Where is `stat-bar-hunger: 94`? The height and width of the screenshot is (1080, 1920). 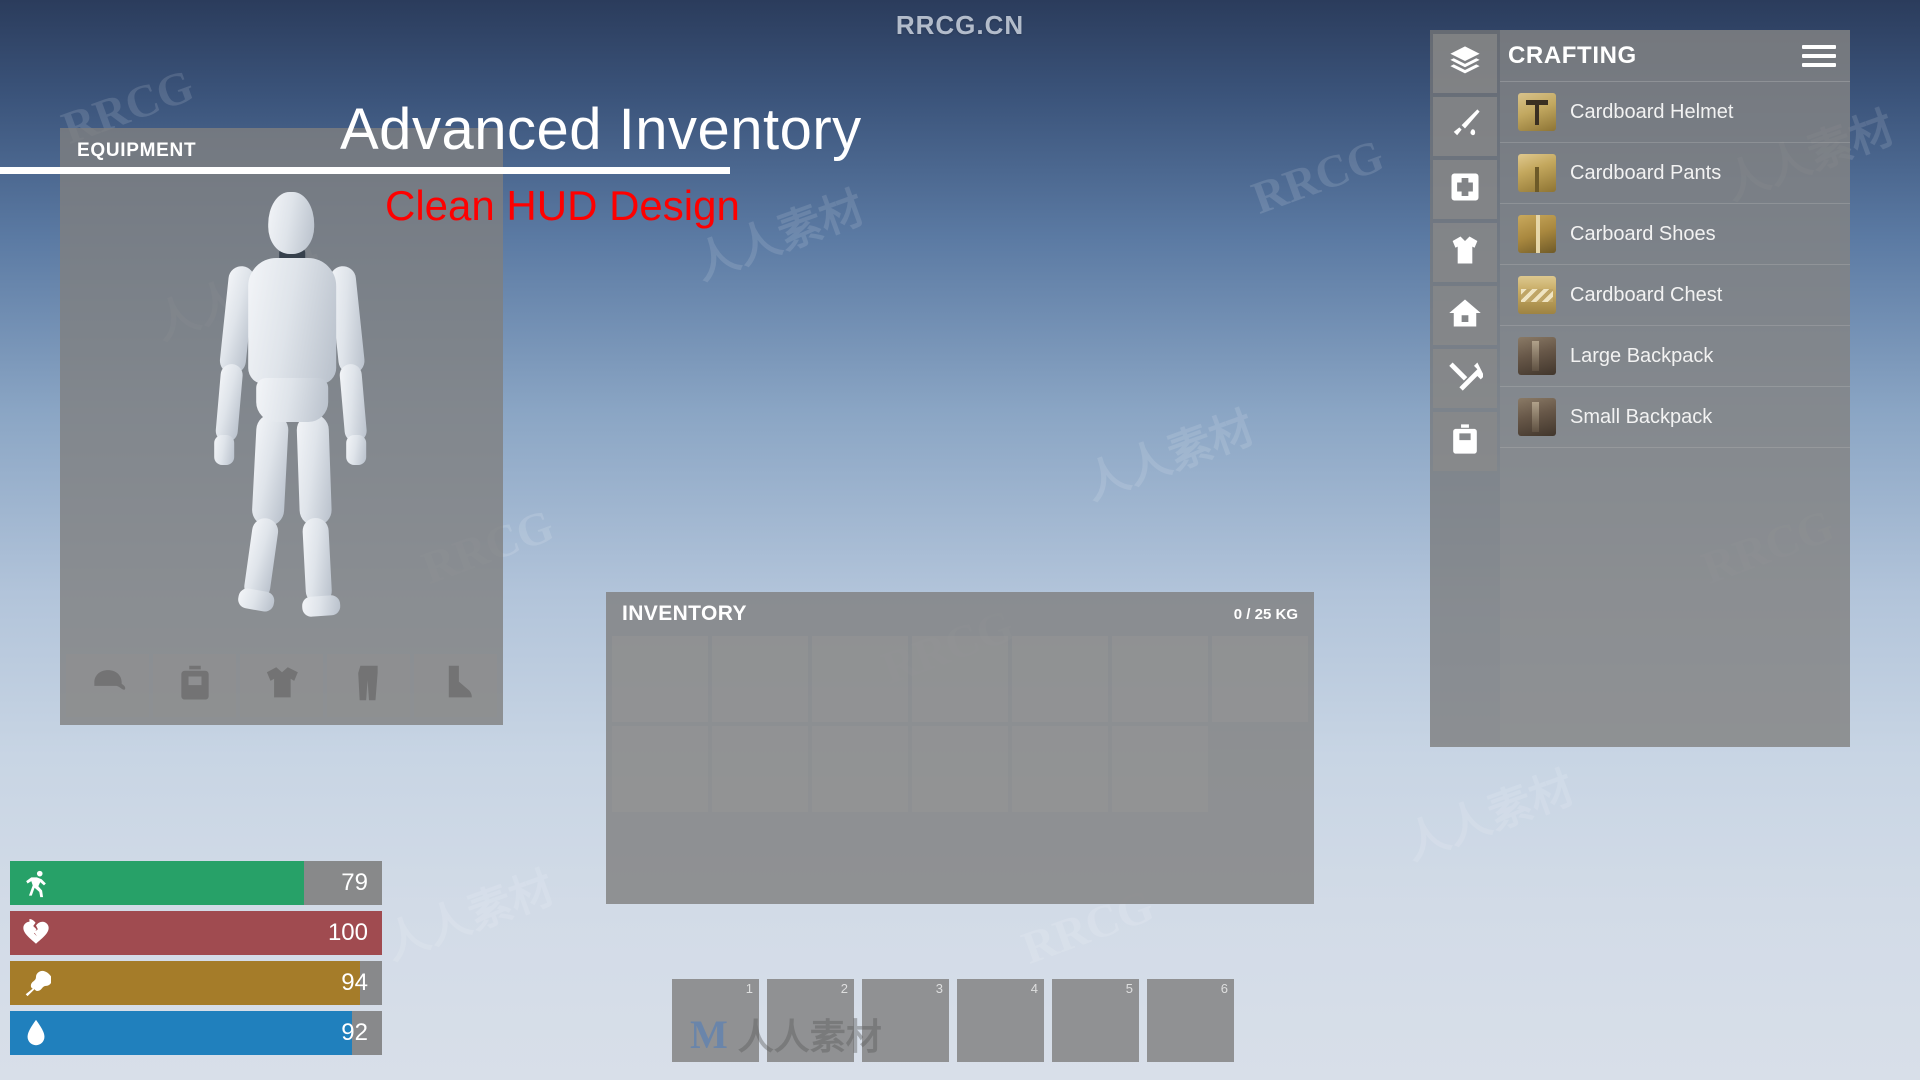
stat-bar-hunger: 94 is located at coordinates (196, 983).